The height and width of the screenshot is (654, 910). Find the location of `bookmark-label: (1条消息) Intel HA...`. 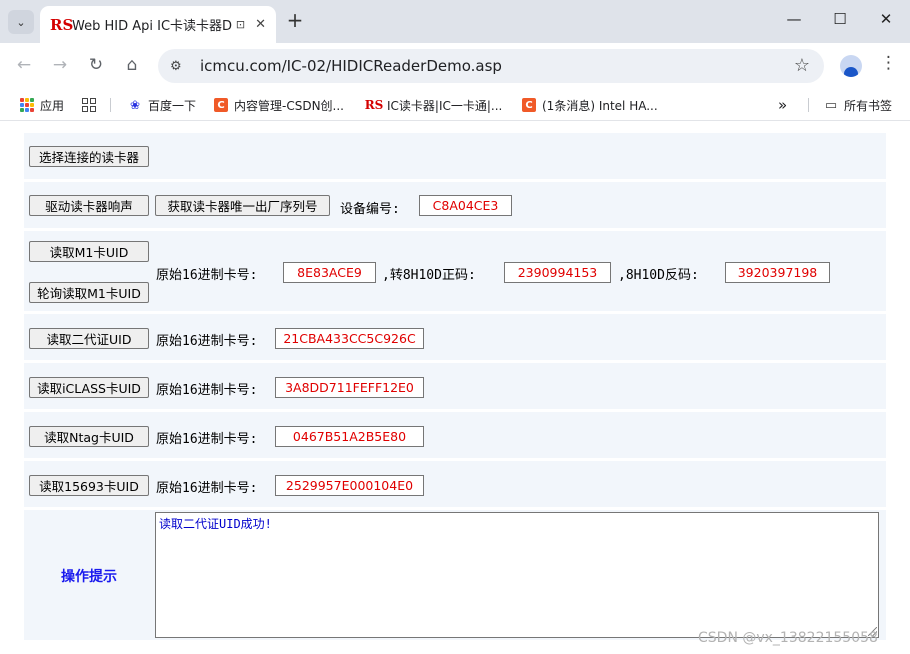

bookmark-label: (1条消息) Intel HA... is located at coordinates (600, 105).